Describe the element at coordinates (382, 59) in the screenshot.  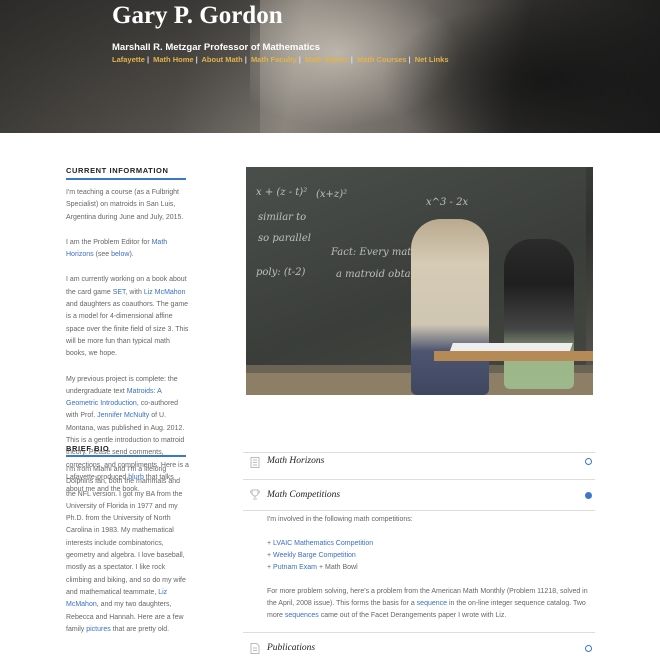
I see `nav-link-math-courses: Math Courses` at that location.